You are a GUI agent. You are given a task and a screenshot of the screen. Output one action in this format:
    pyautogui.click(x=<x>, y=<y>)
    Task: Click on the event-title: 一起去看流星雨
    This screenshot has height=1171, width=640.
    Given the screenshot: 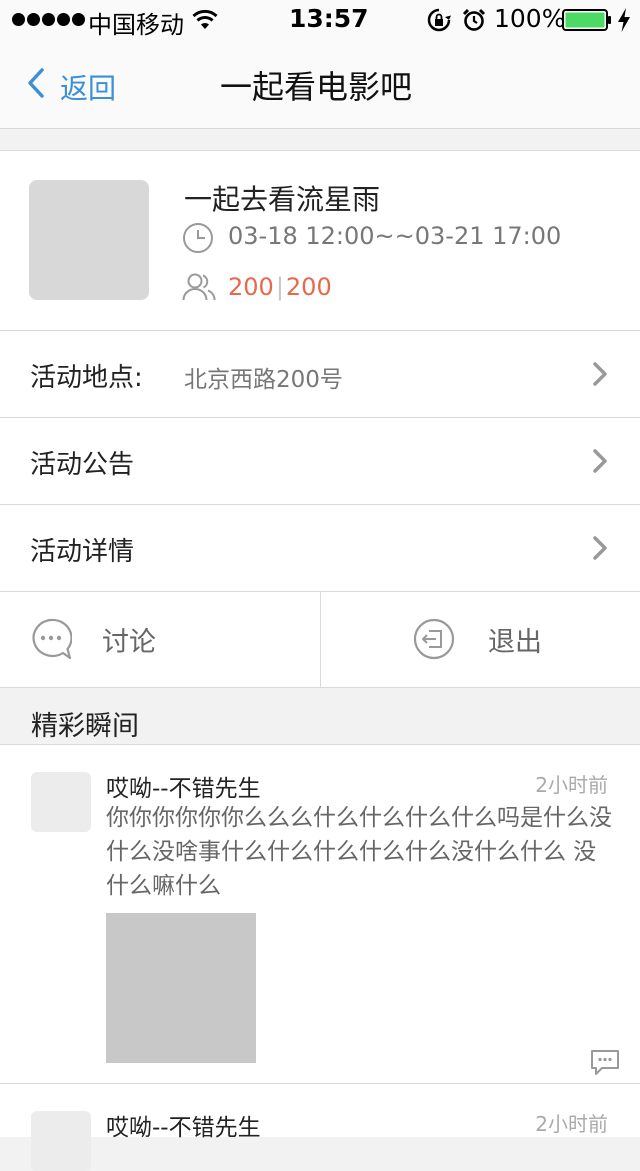 What is the action you would take?
    pyautogui.click(x=282, y=199)
    